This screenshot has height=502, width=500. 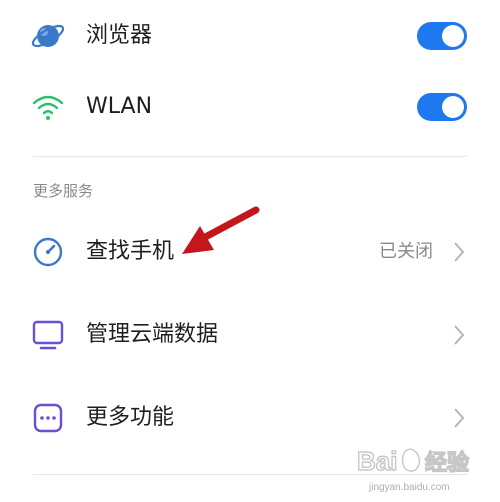 I want to click on svg-text: 经验, so click(x=447, y=463).